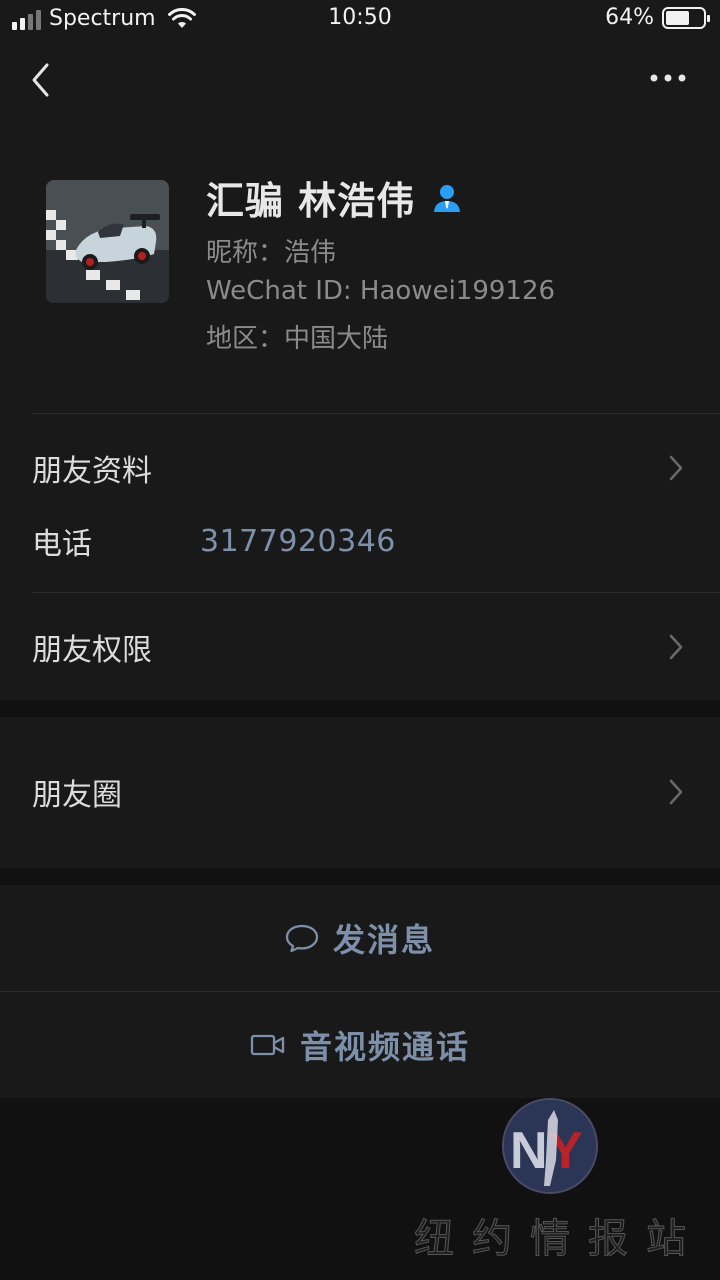  I want to click on watermark-logo: N Y, so click(550, 1146).